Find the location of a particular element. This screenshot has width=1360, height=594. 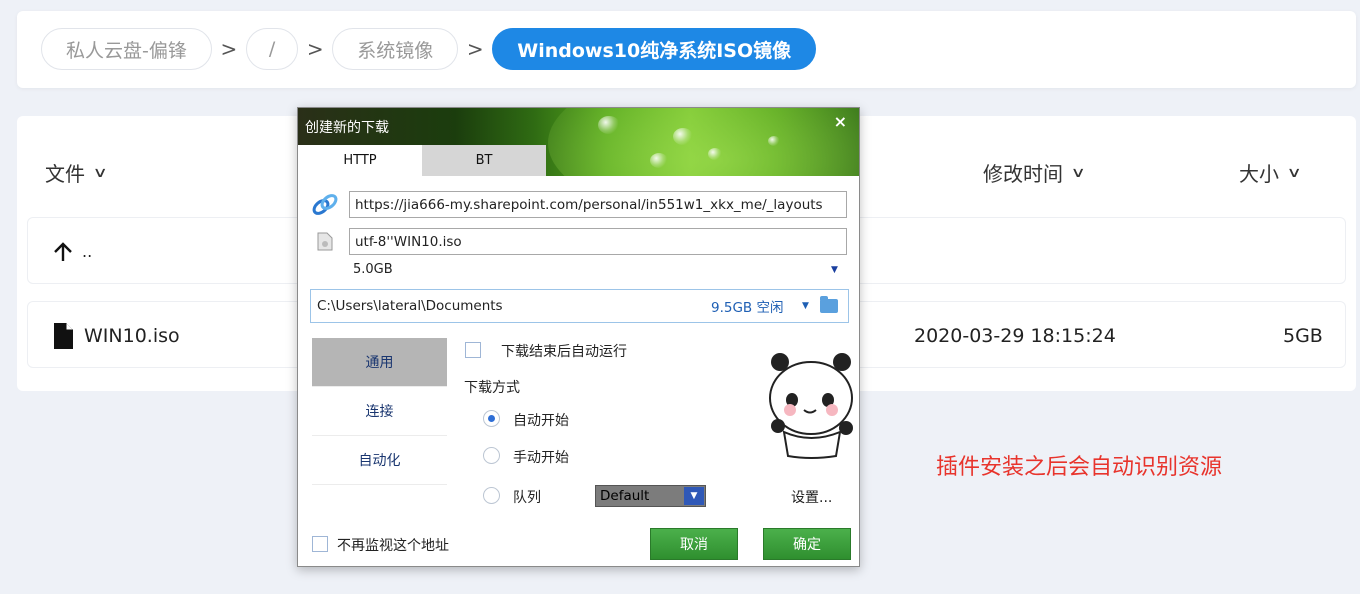

ok-button: 确定 is located at coordinates (807, 544).